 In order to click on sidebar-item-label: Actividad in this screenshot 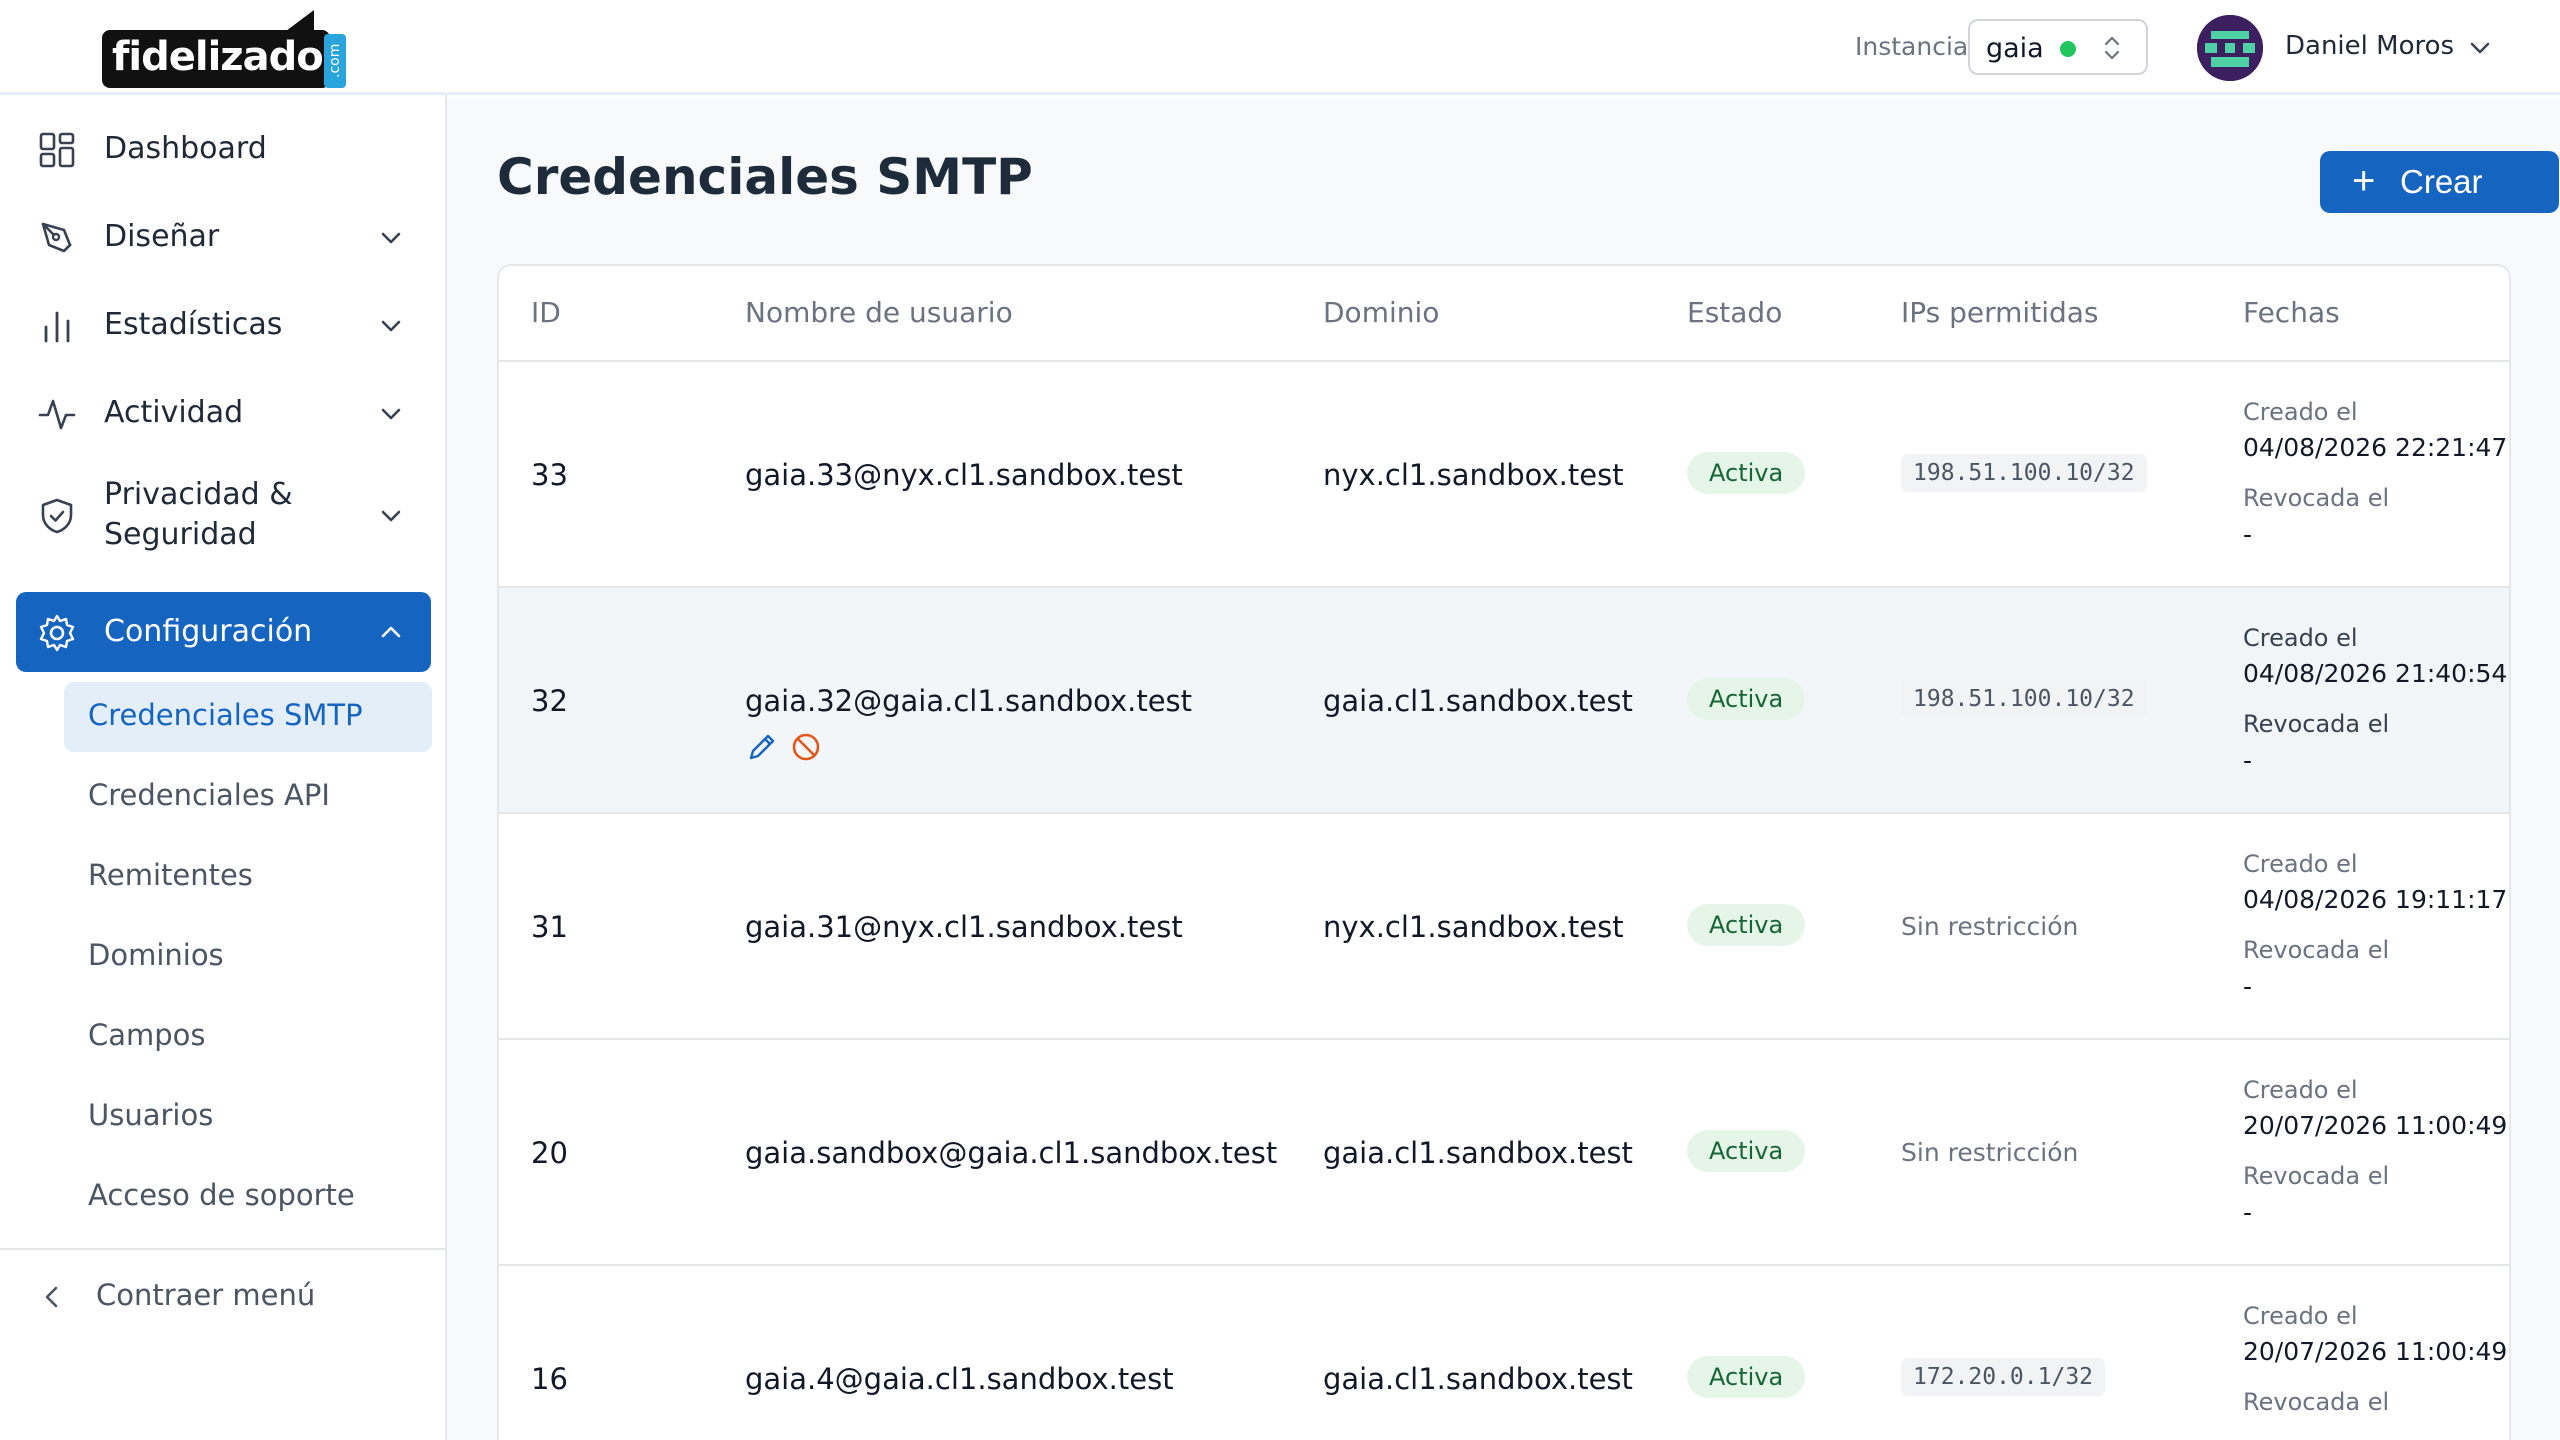, I will do `click(174, 412)`.